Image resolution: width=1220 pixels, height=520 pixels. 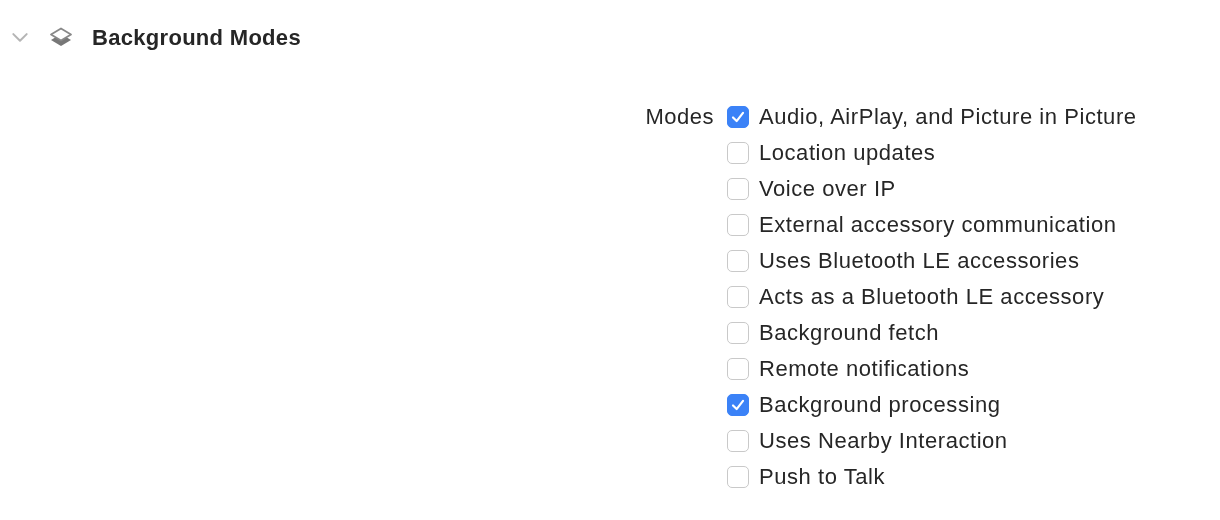 I want to click on checkbox-label: Voice over IP, so click(x=827, y=189).